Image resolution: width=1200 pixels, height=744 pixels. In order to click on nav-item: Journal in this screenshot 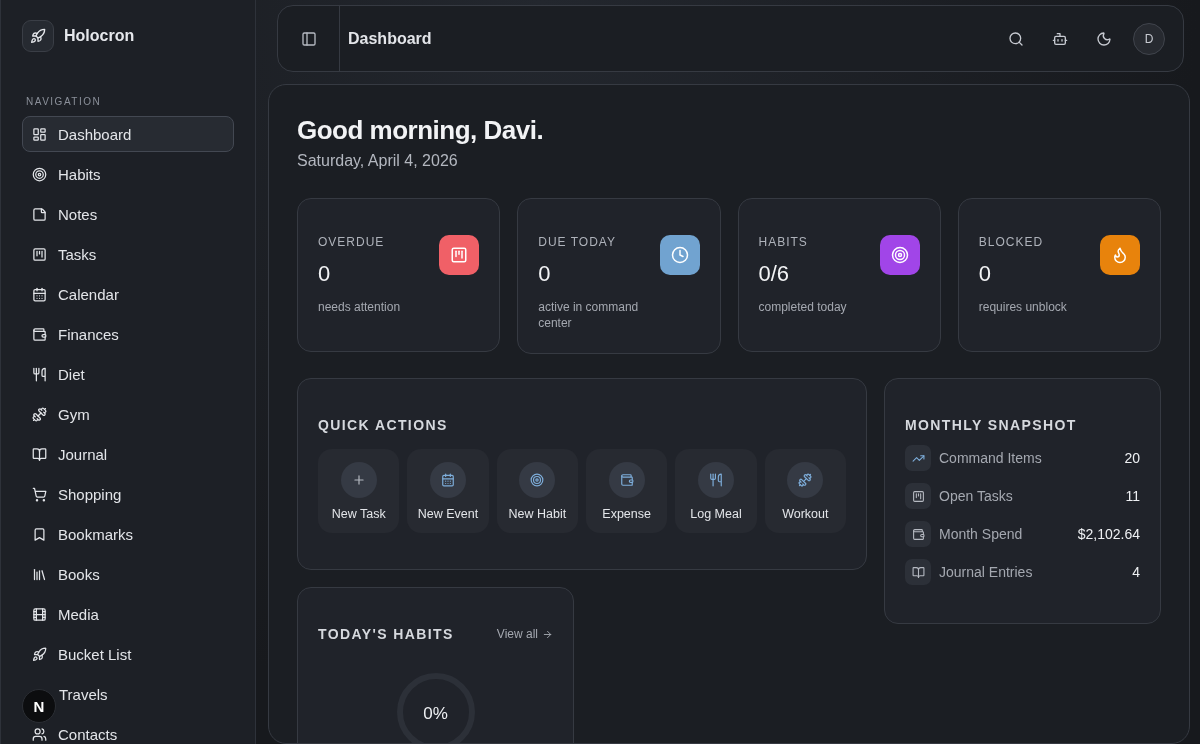, I will do `click(128, 454)`.